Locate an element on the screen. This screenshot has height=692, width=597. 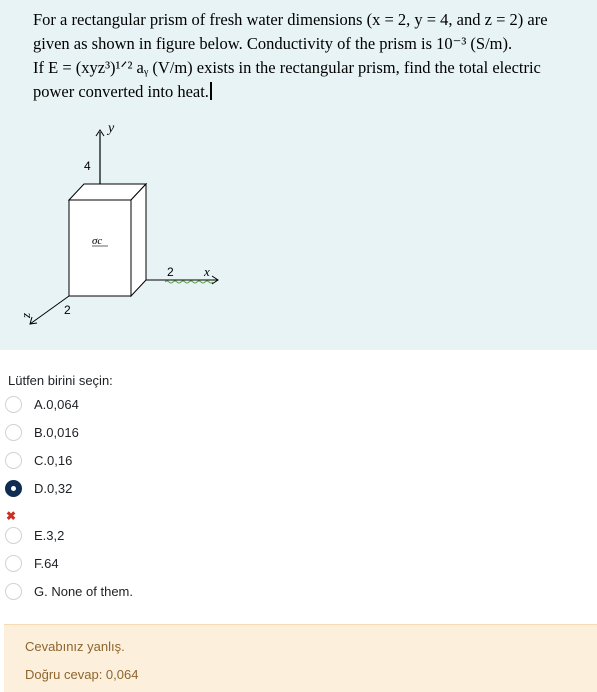
option-label: F.64 is located at coordinates (46, 563).